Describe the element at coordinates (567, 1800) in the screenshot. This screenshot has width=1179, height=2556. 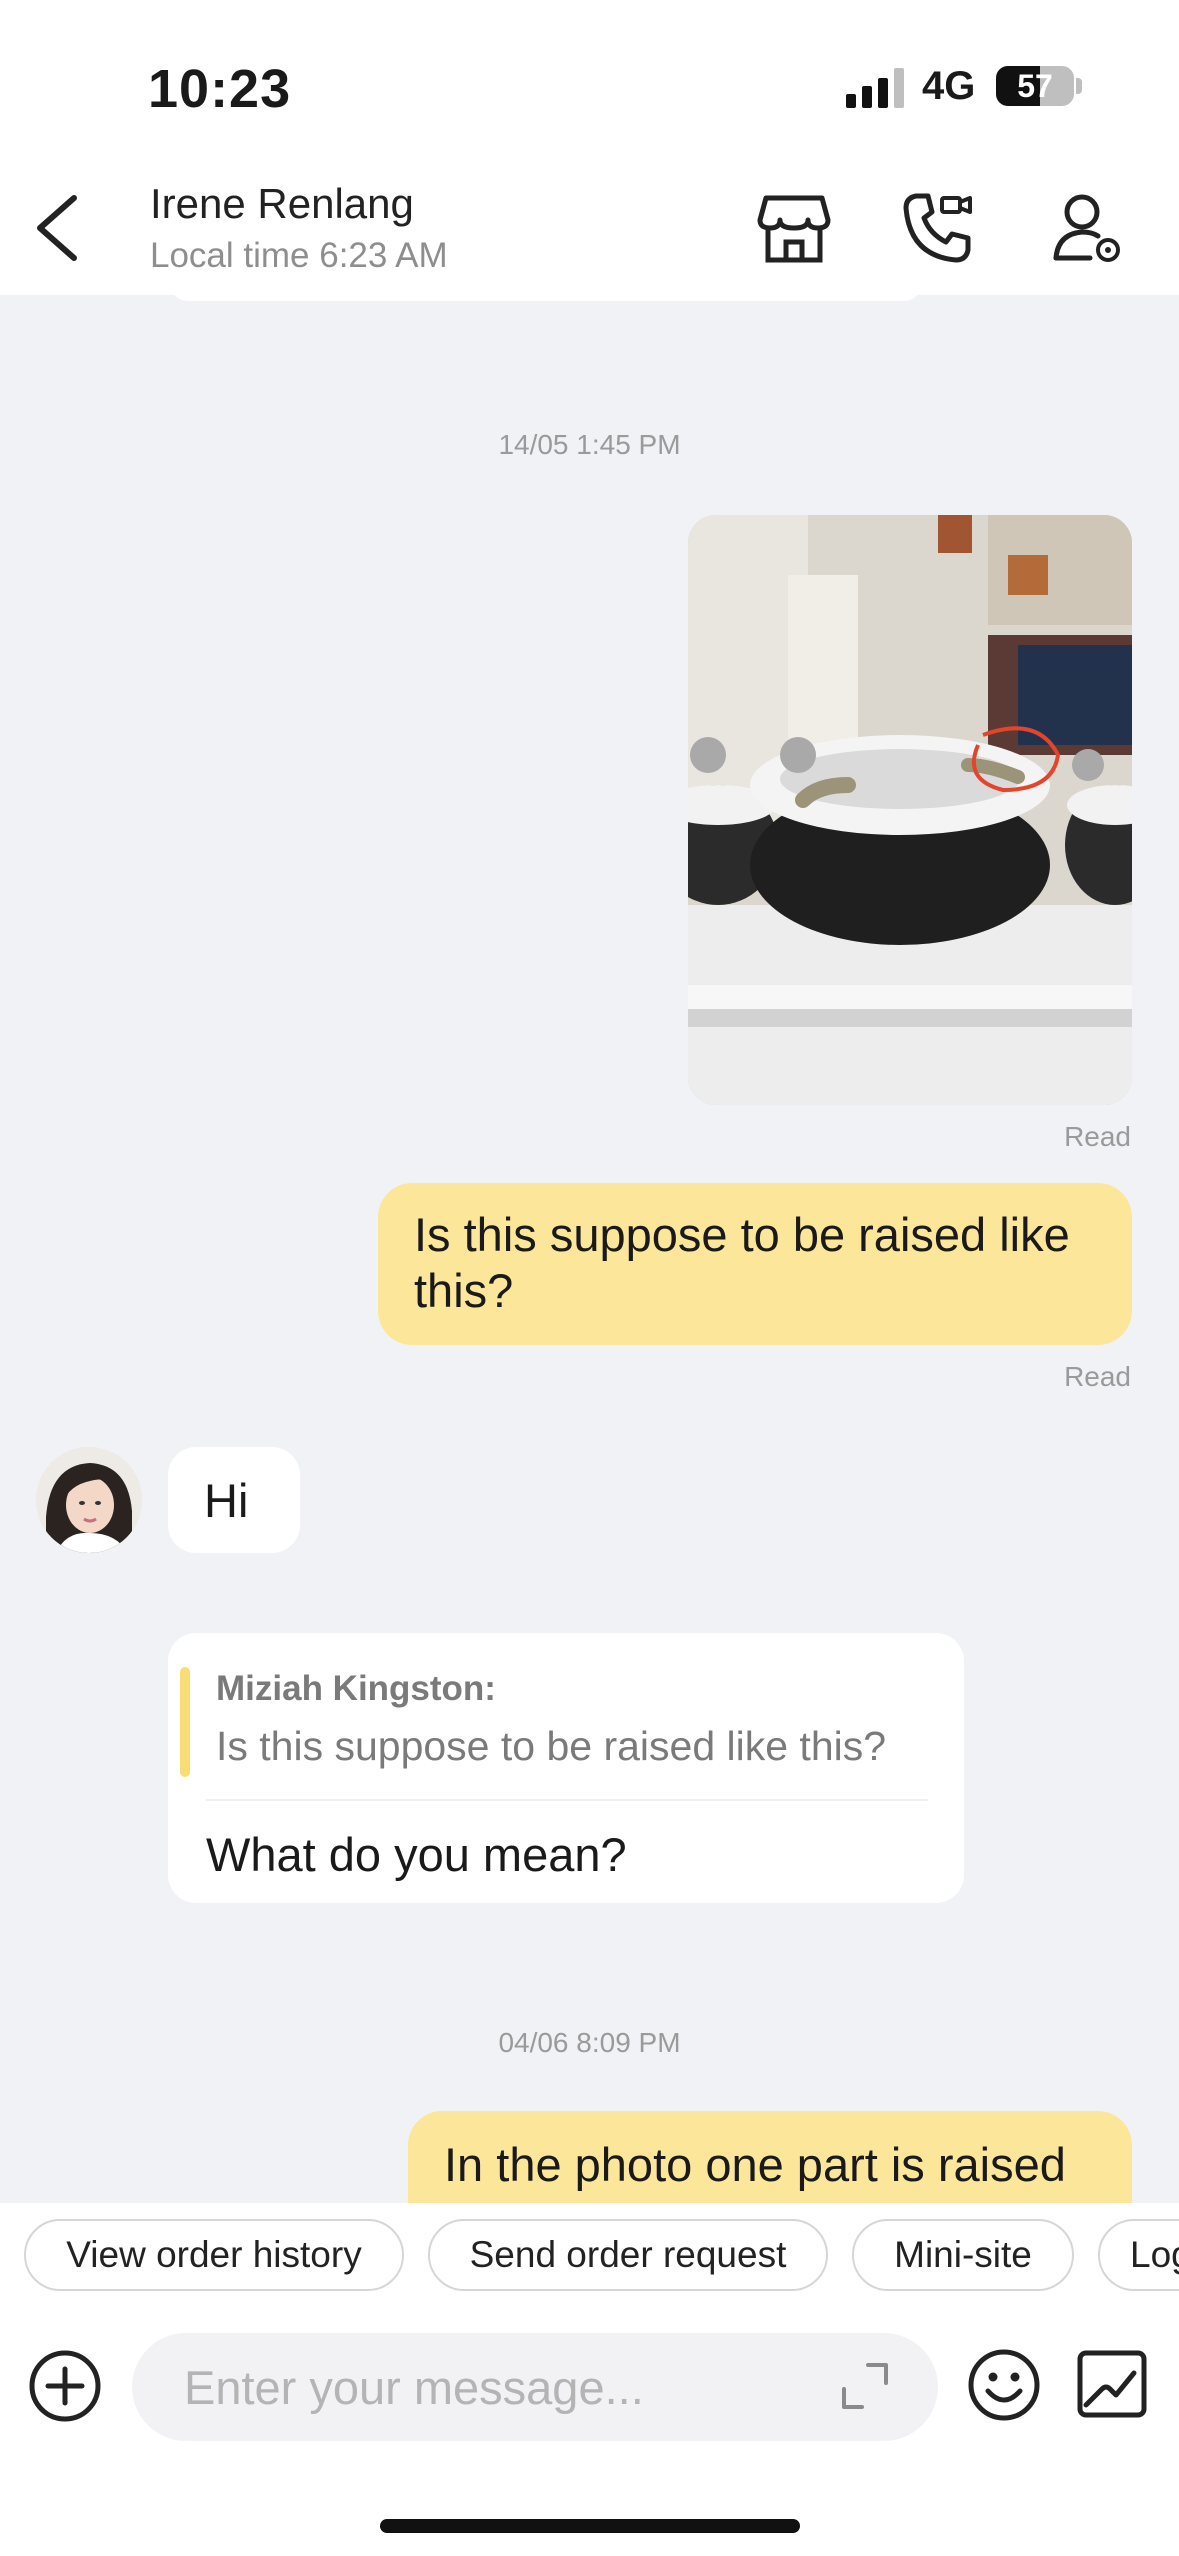
I see `divider` at that location.